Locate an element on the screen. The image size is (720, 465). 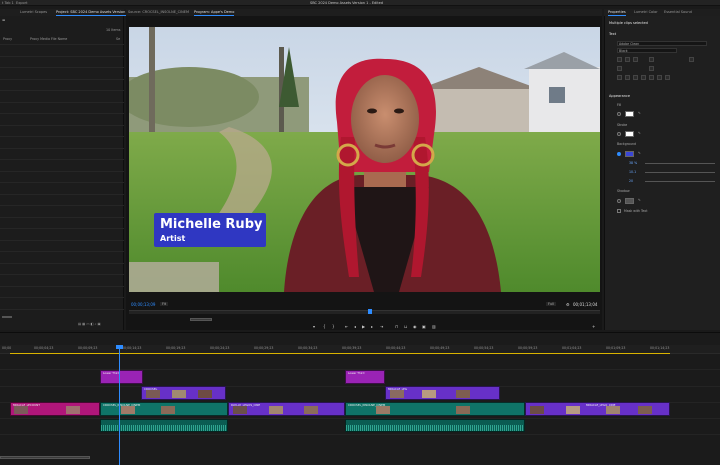
bold-icon is located at coordinates (619, 77).